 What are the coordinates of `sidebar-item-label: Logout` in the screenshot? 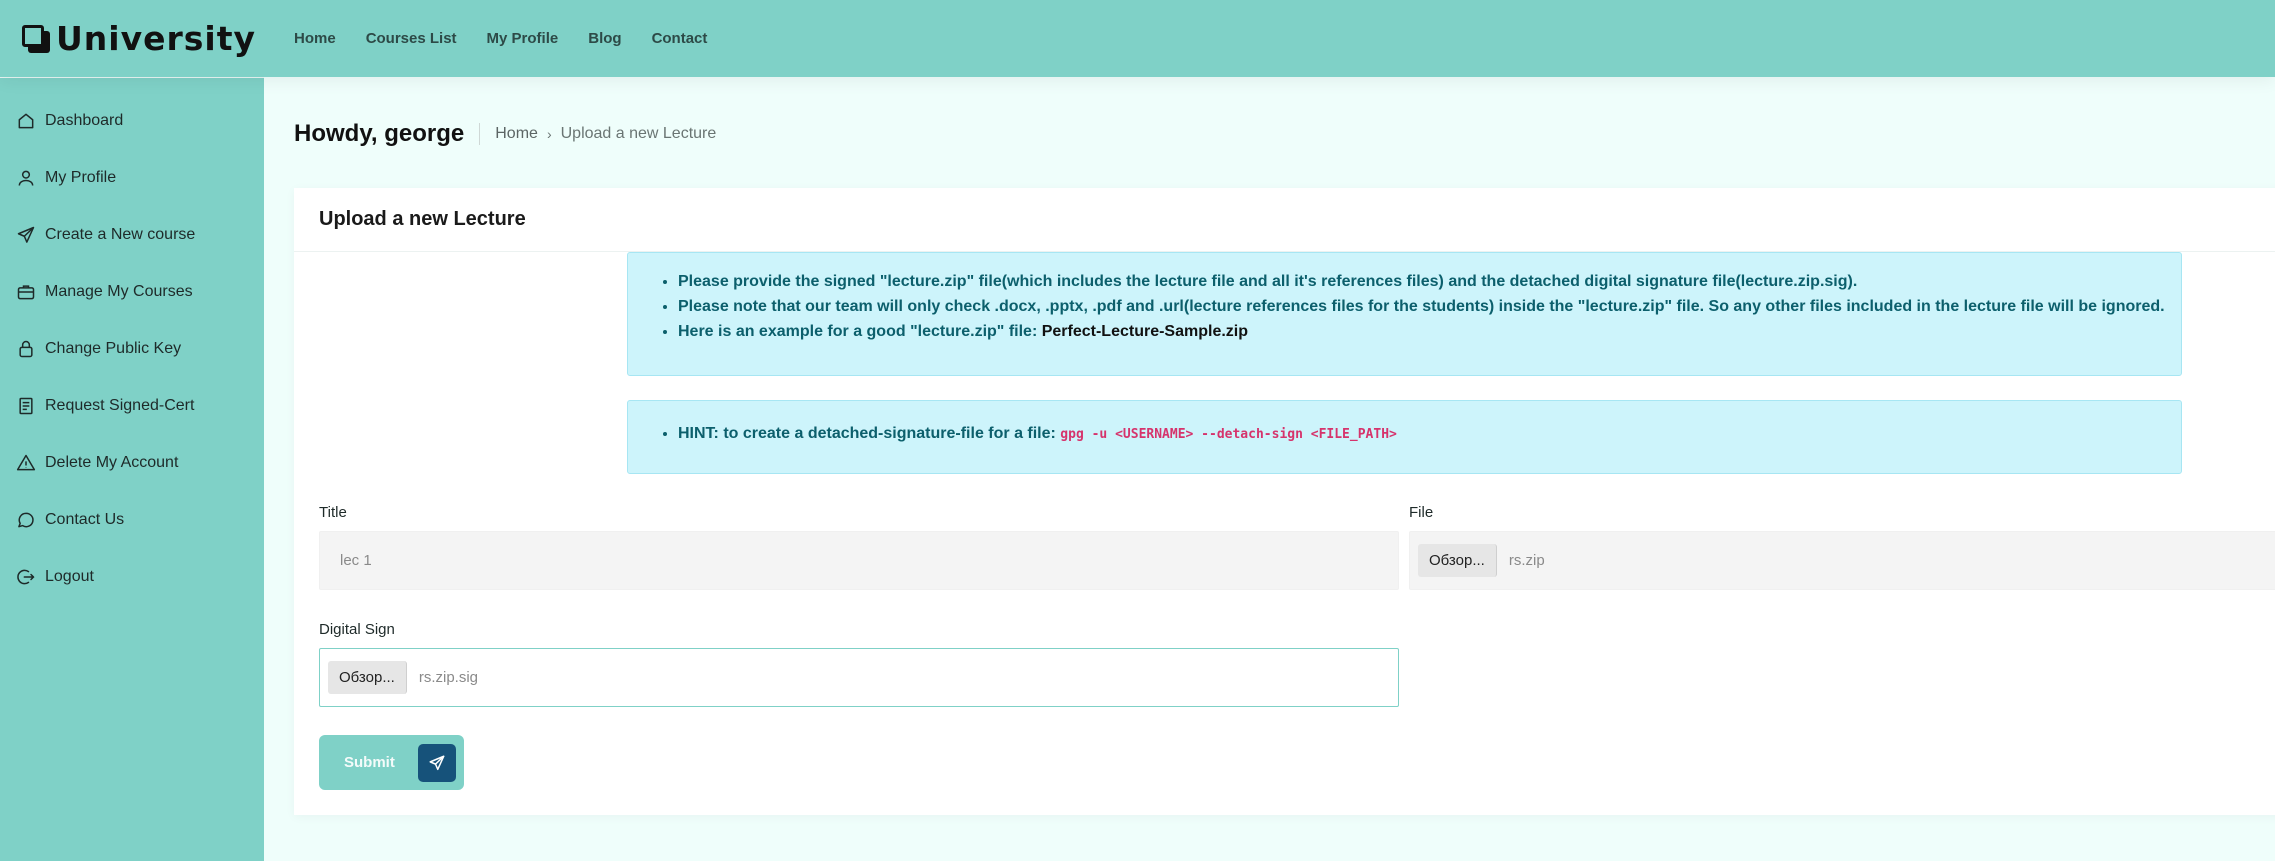 It's located at (69, 576).